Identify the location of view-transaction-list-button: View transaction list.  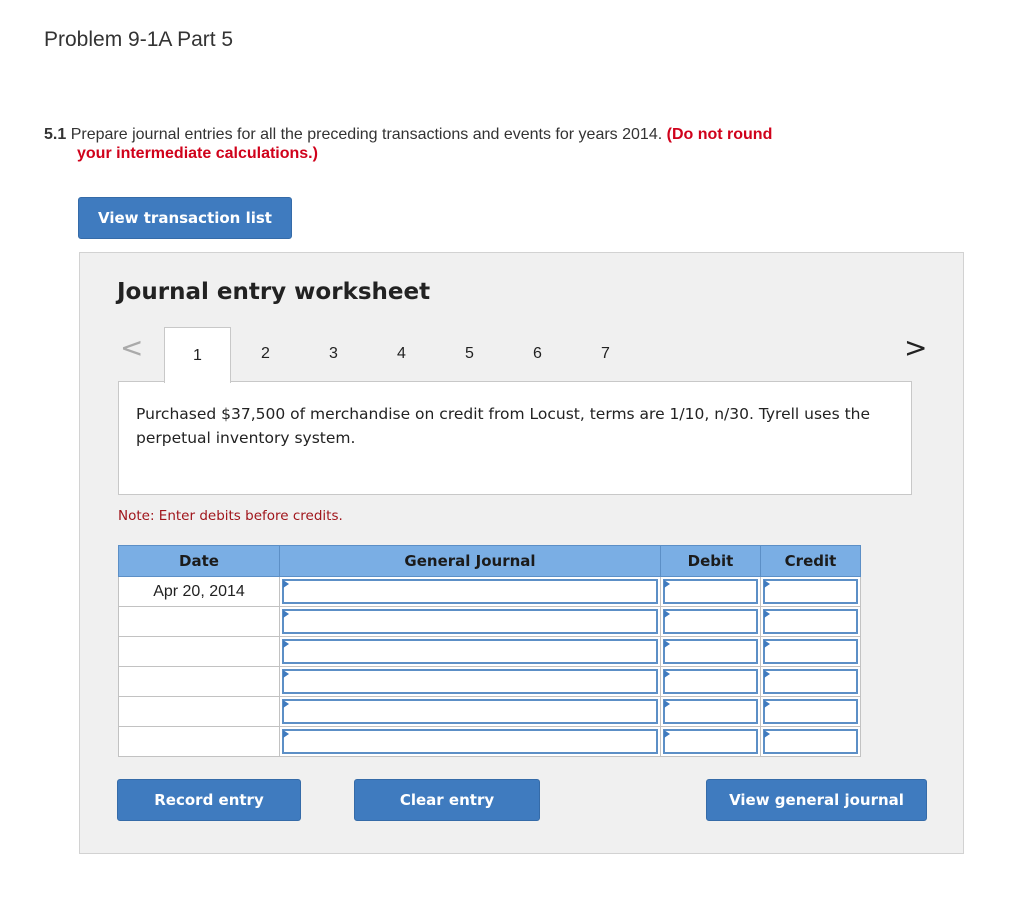
(185, 218).